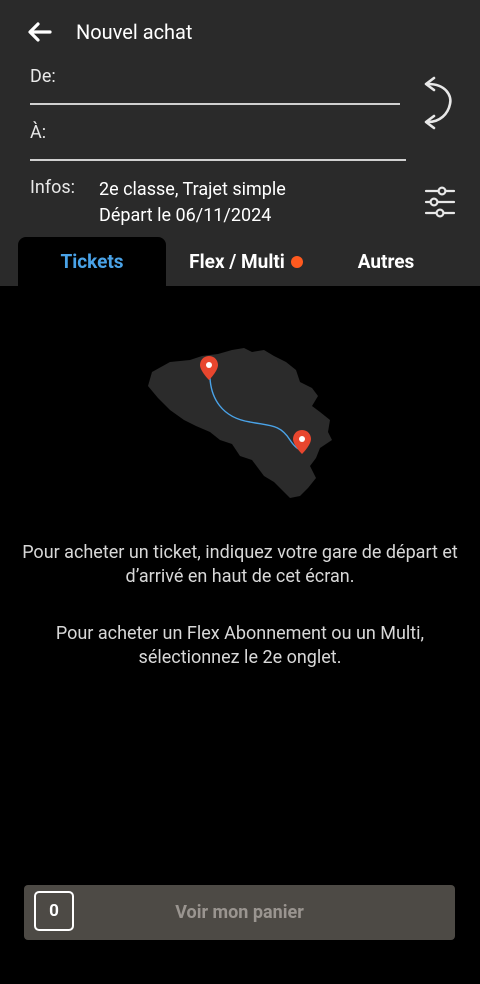 This screenshot has width=480, height=984. I want to click on arrow-left-icon, so click(40, 32).